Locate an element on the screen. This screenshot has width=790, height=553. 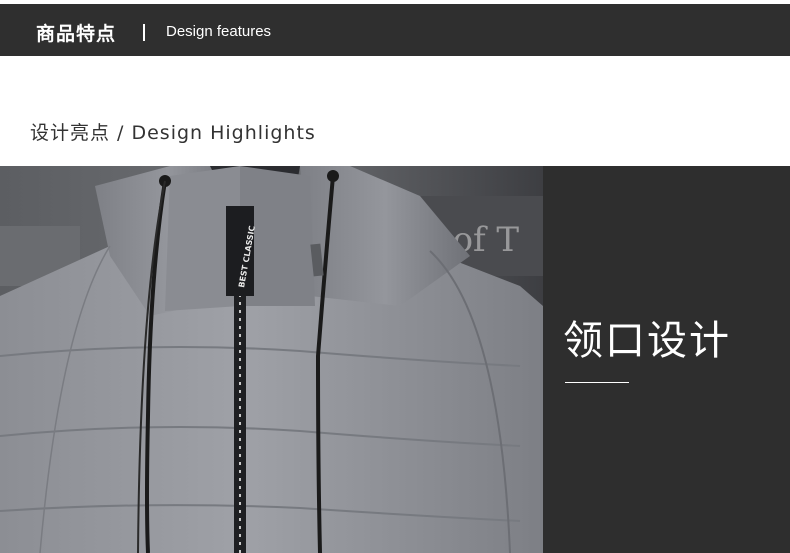
header-bar: 商品特点 Design features is located at coordinates (395, 30).